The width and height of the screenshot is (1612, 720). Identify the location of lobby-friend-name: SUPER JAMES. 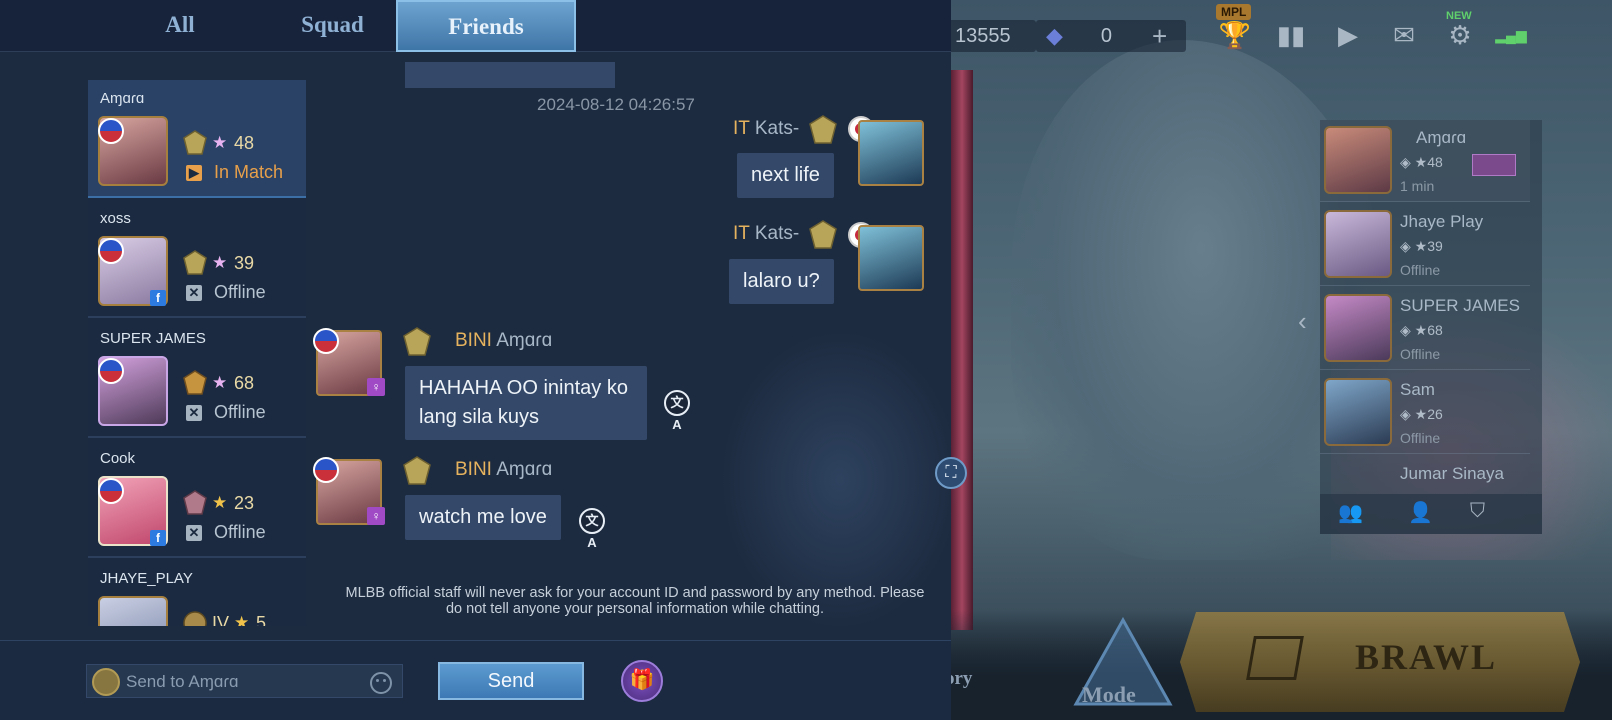
(1460, 305).